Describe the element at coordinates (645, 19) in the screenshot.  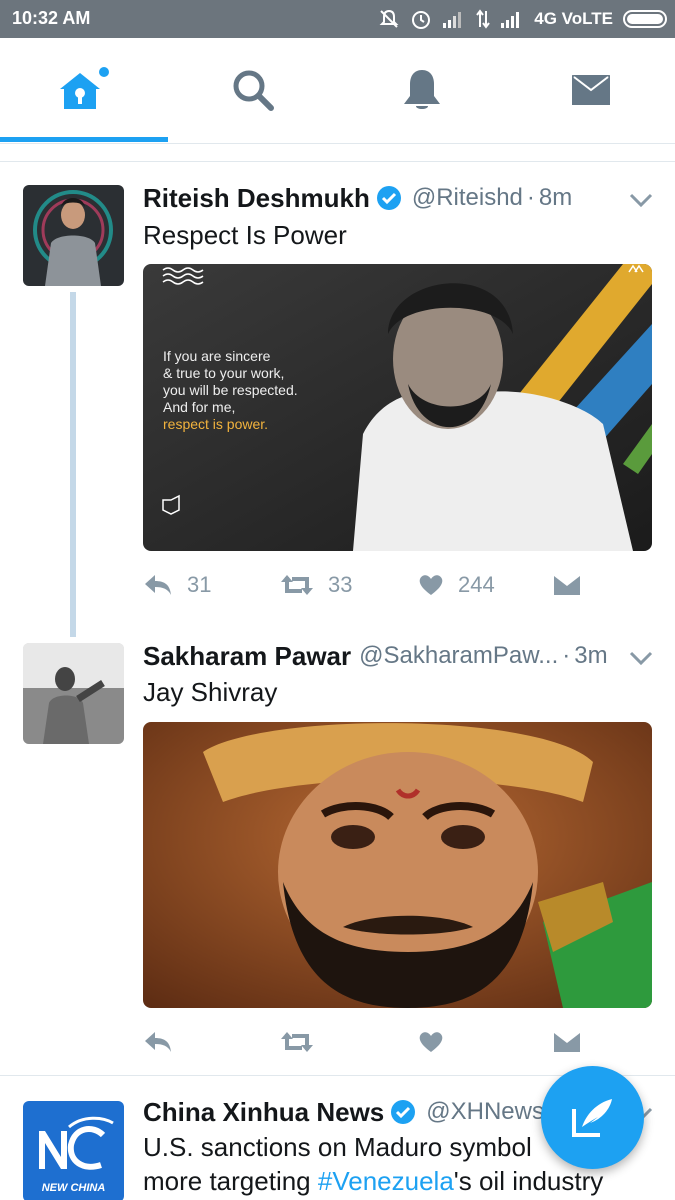
I see `battery-icon` at that location.